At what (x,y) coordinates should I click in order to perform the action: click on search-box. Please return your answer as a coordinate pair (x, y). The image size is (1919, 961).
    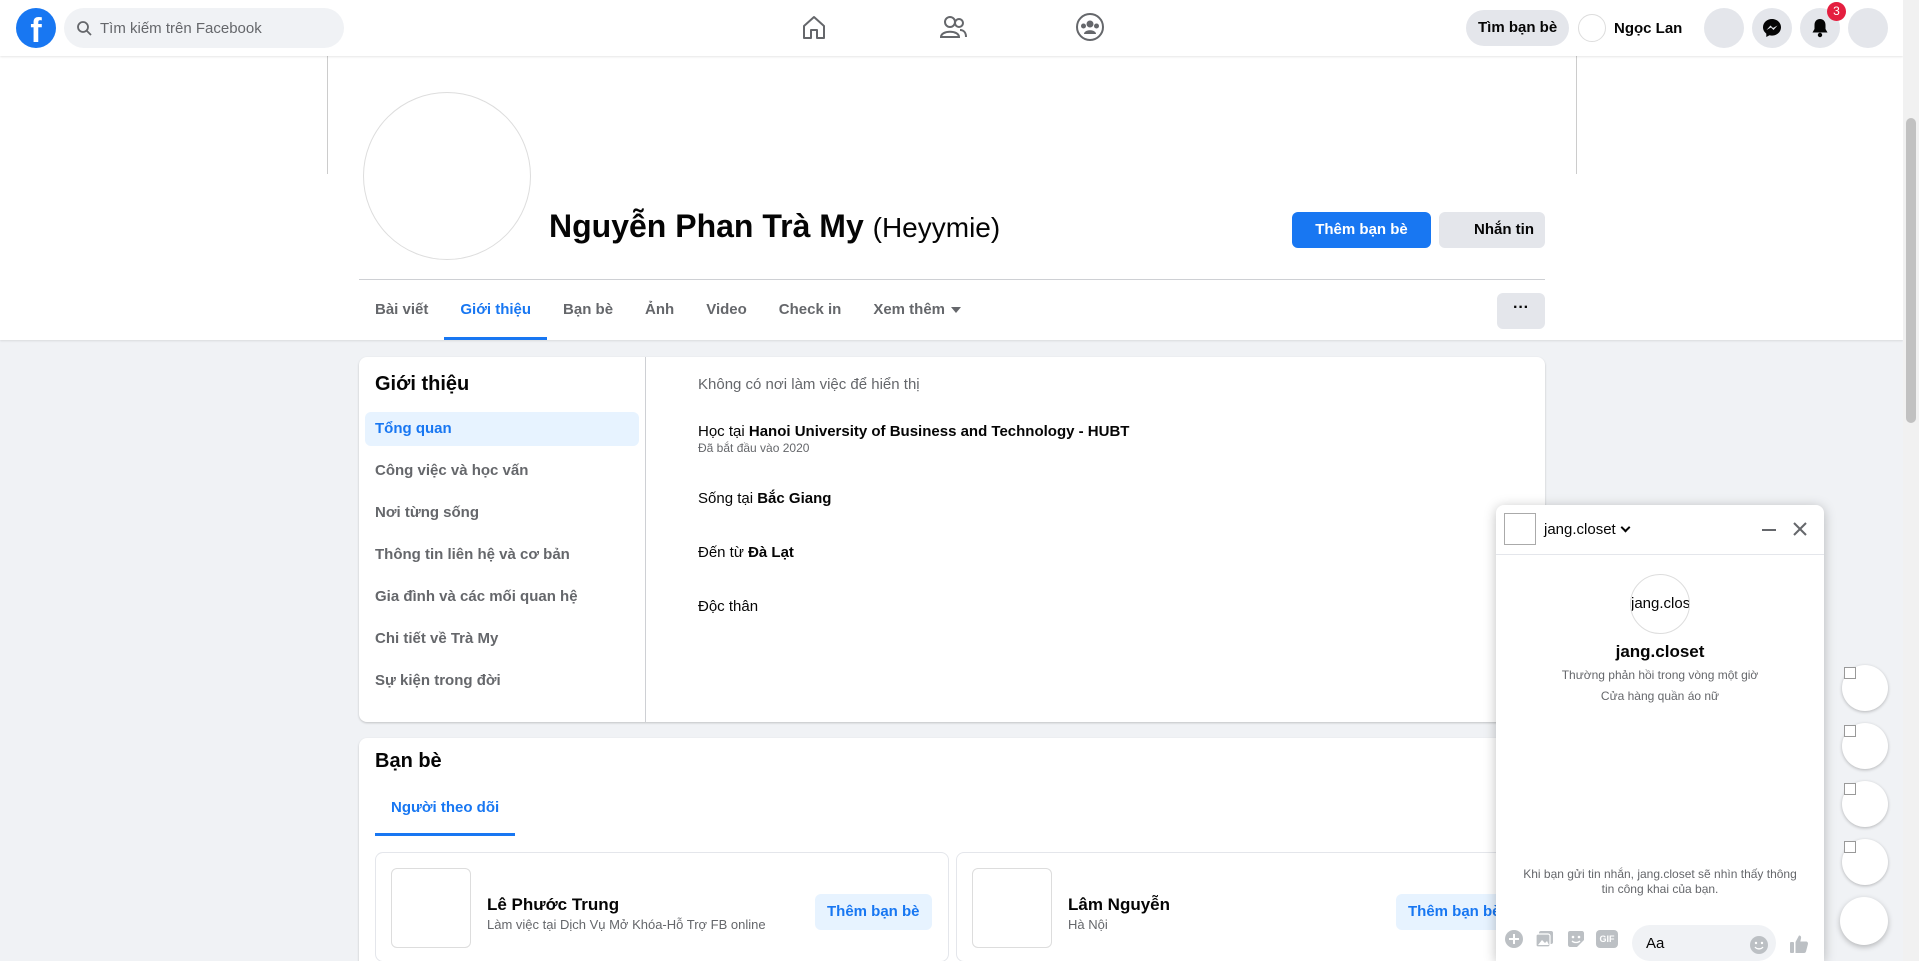
    Looking at the image, I should click on (204, 28).